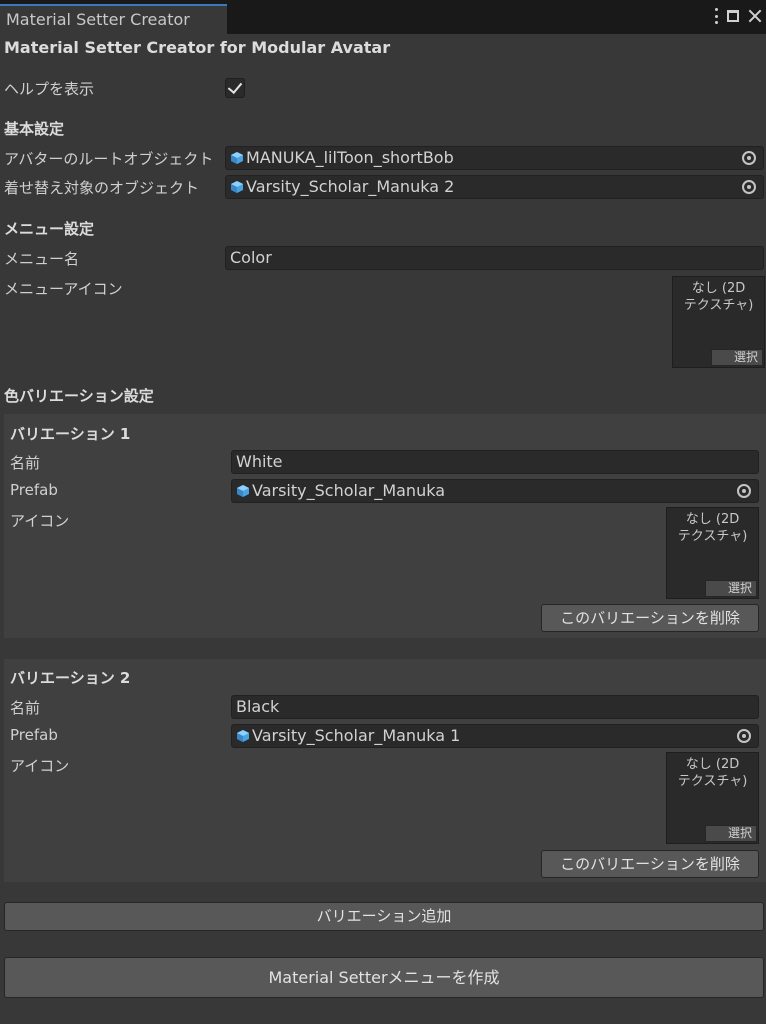 The height and width of the screenshot is (1024, 766). Describe the element at coordinates (350, 157) in the screenshot. I see `root-object-value: MANUKA_lilToon_shortBob` at that location.